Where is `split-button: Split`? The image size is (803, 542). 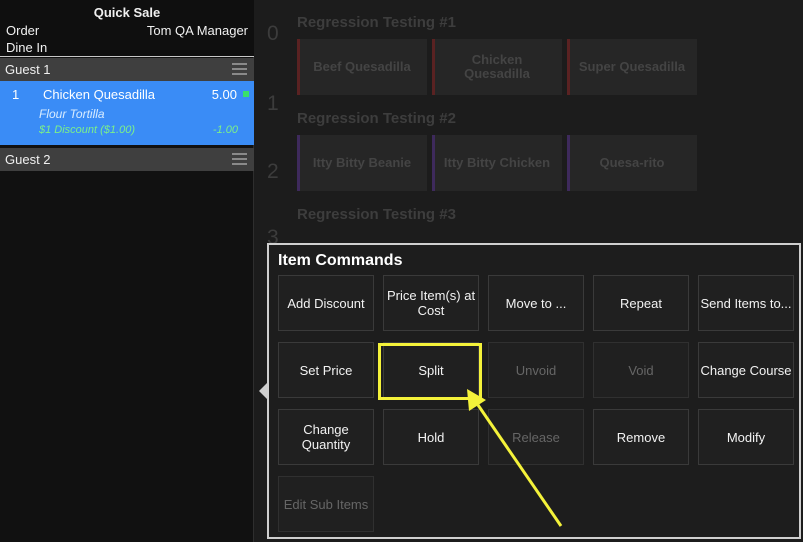 split-button: Split is located at coordinates (431, 370).